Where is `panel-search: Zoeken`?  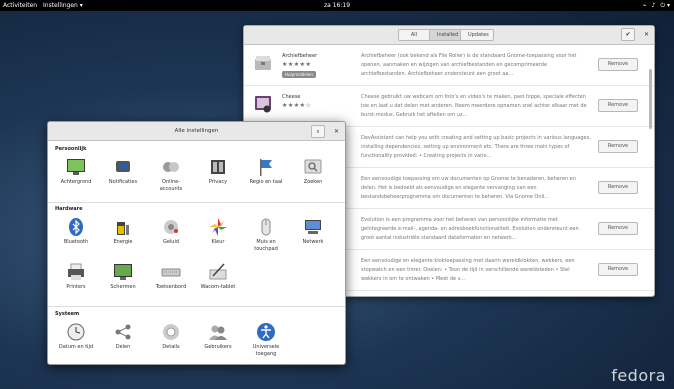 panel-search: Zoeken is located at coordinates (313, 171).